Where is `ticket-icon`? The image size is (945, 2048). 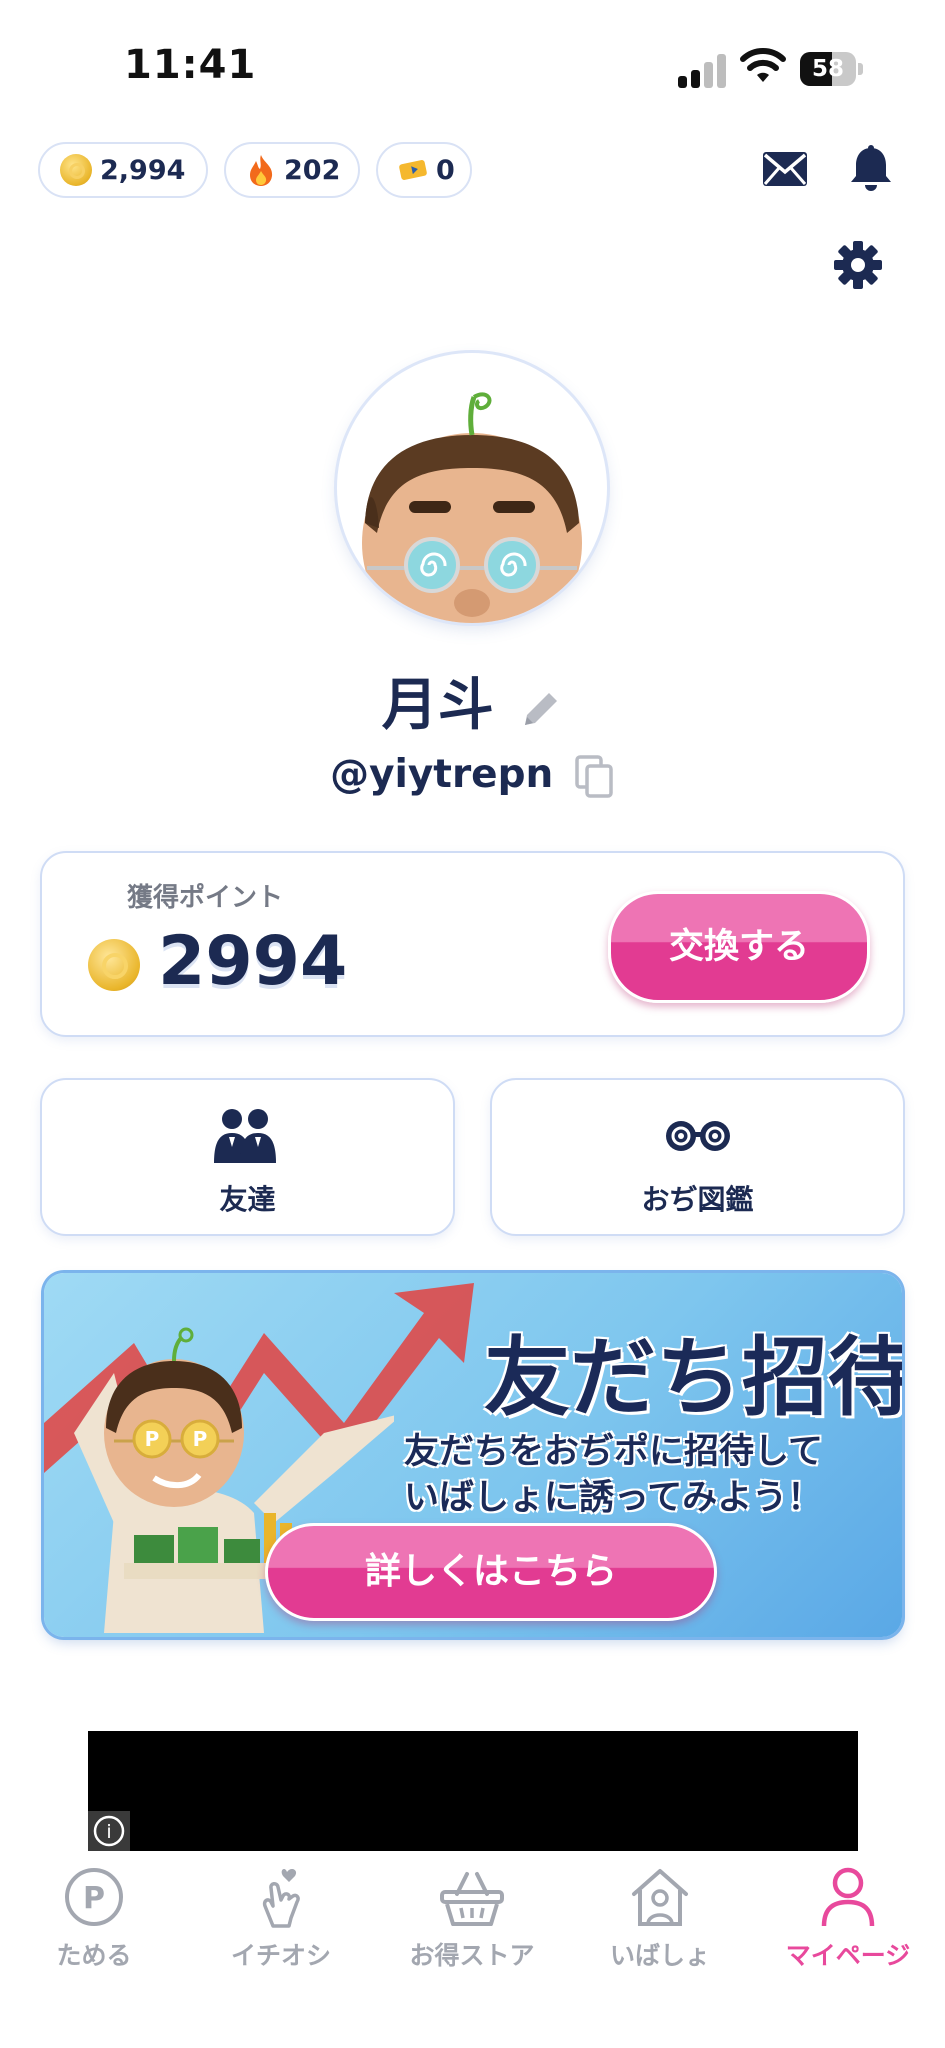 ticket-icon is located at coordinates (413, 170).